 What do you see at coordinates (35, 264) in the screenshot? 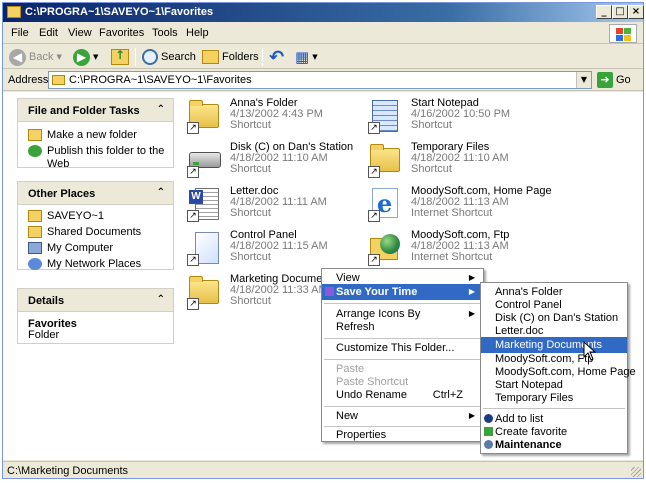
I see `network-icon` at bounding box center [35, 264].